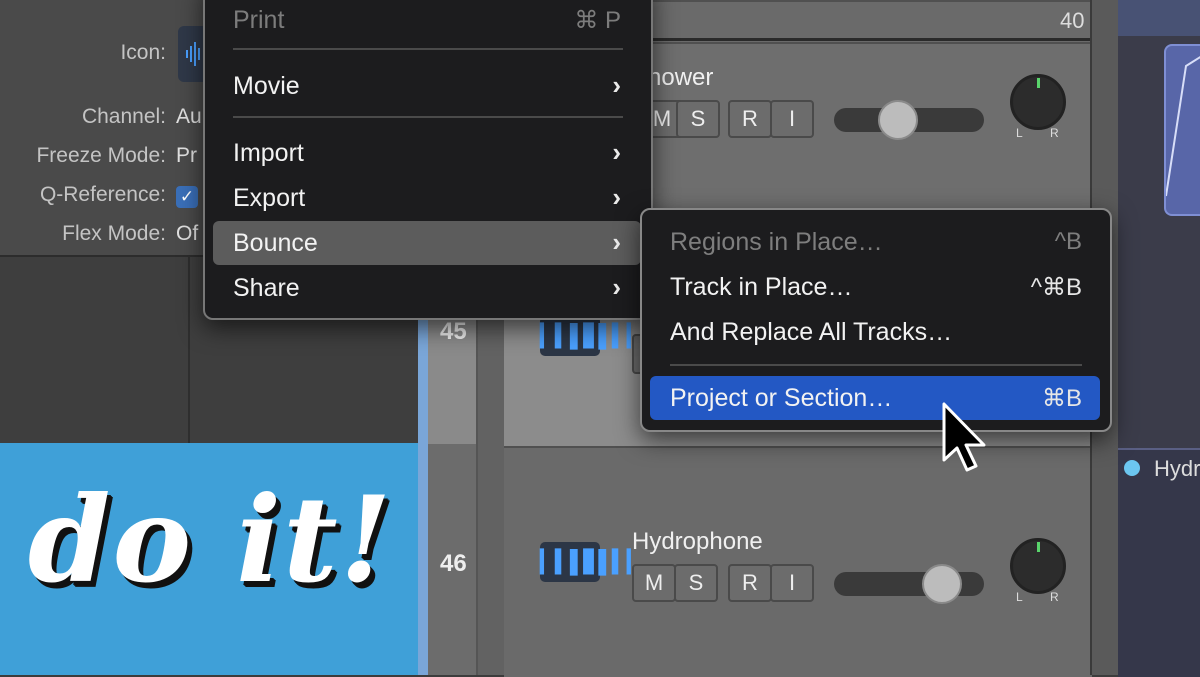 The width and height of the screenshot is (1200, 677). What do you see at coordinates (1159, 562) in the screenshot?
I see `audio-region-hydrophone` at bounding box center [1159, 562].